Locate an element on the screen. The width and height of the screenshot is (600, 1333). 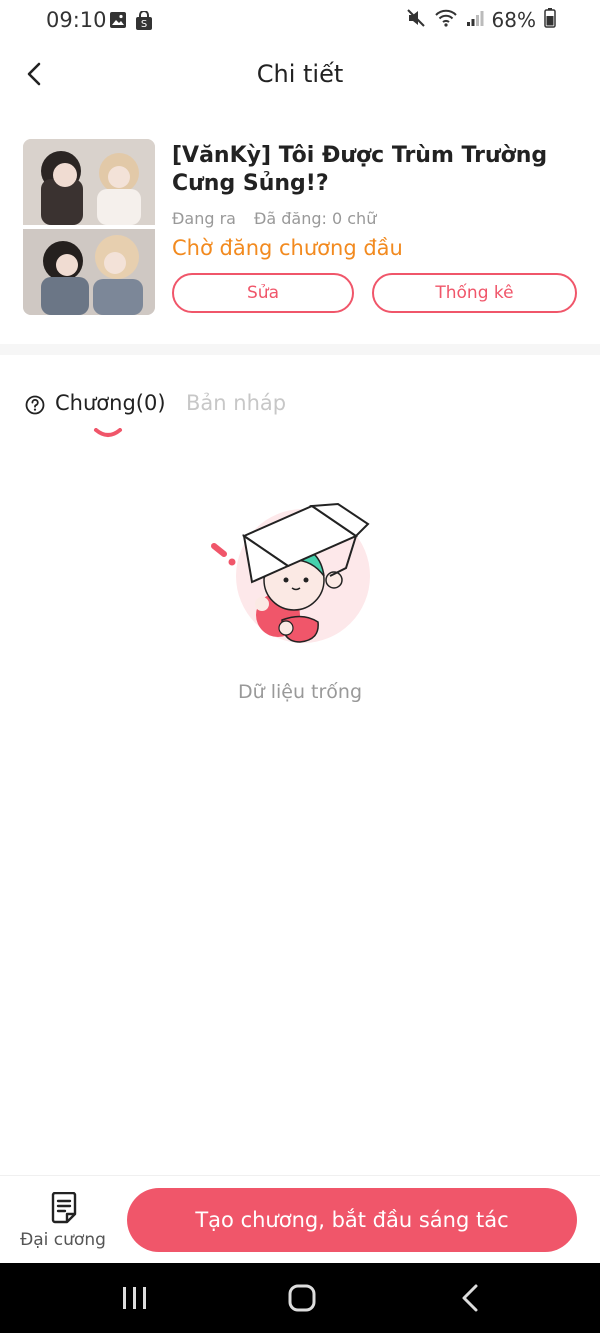
signal-icon is located at coordinates (475, 20).